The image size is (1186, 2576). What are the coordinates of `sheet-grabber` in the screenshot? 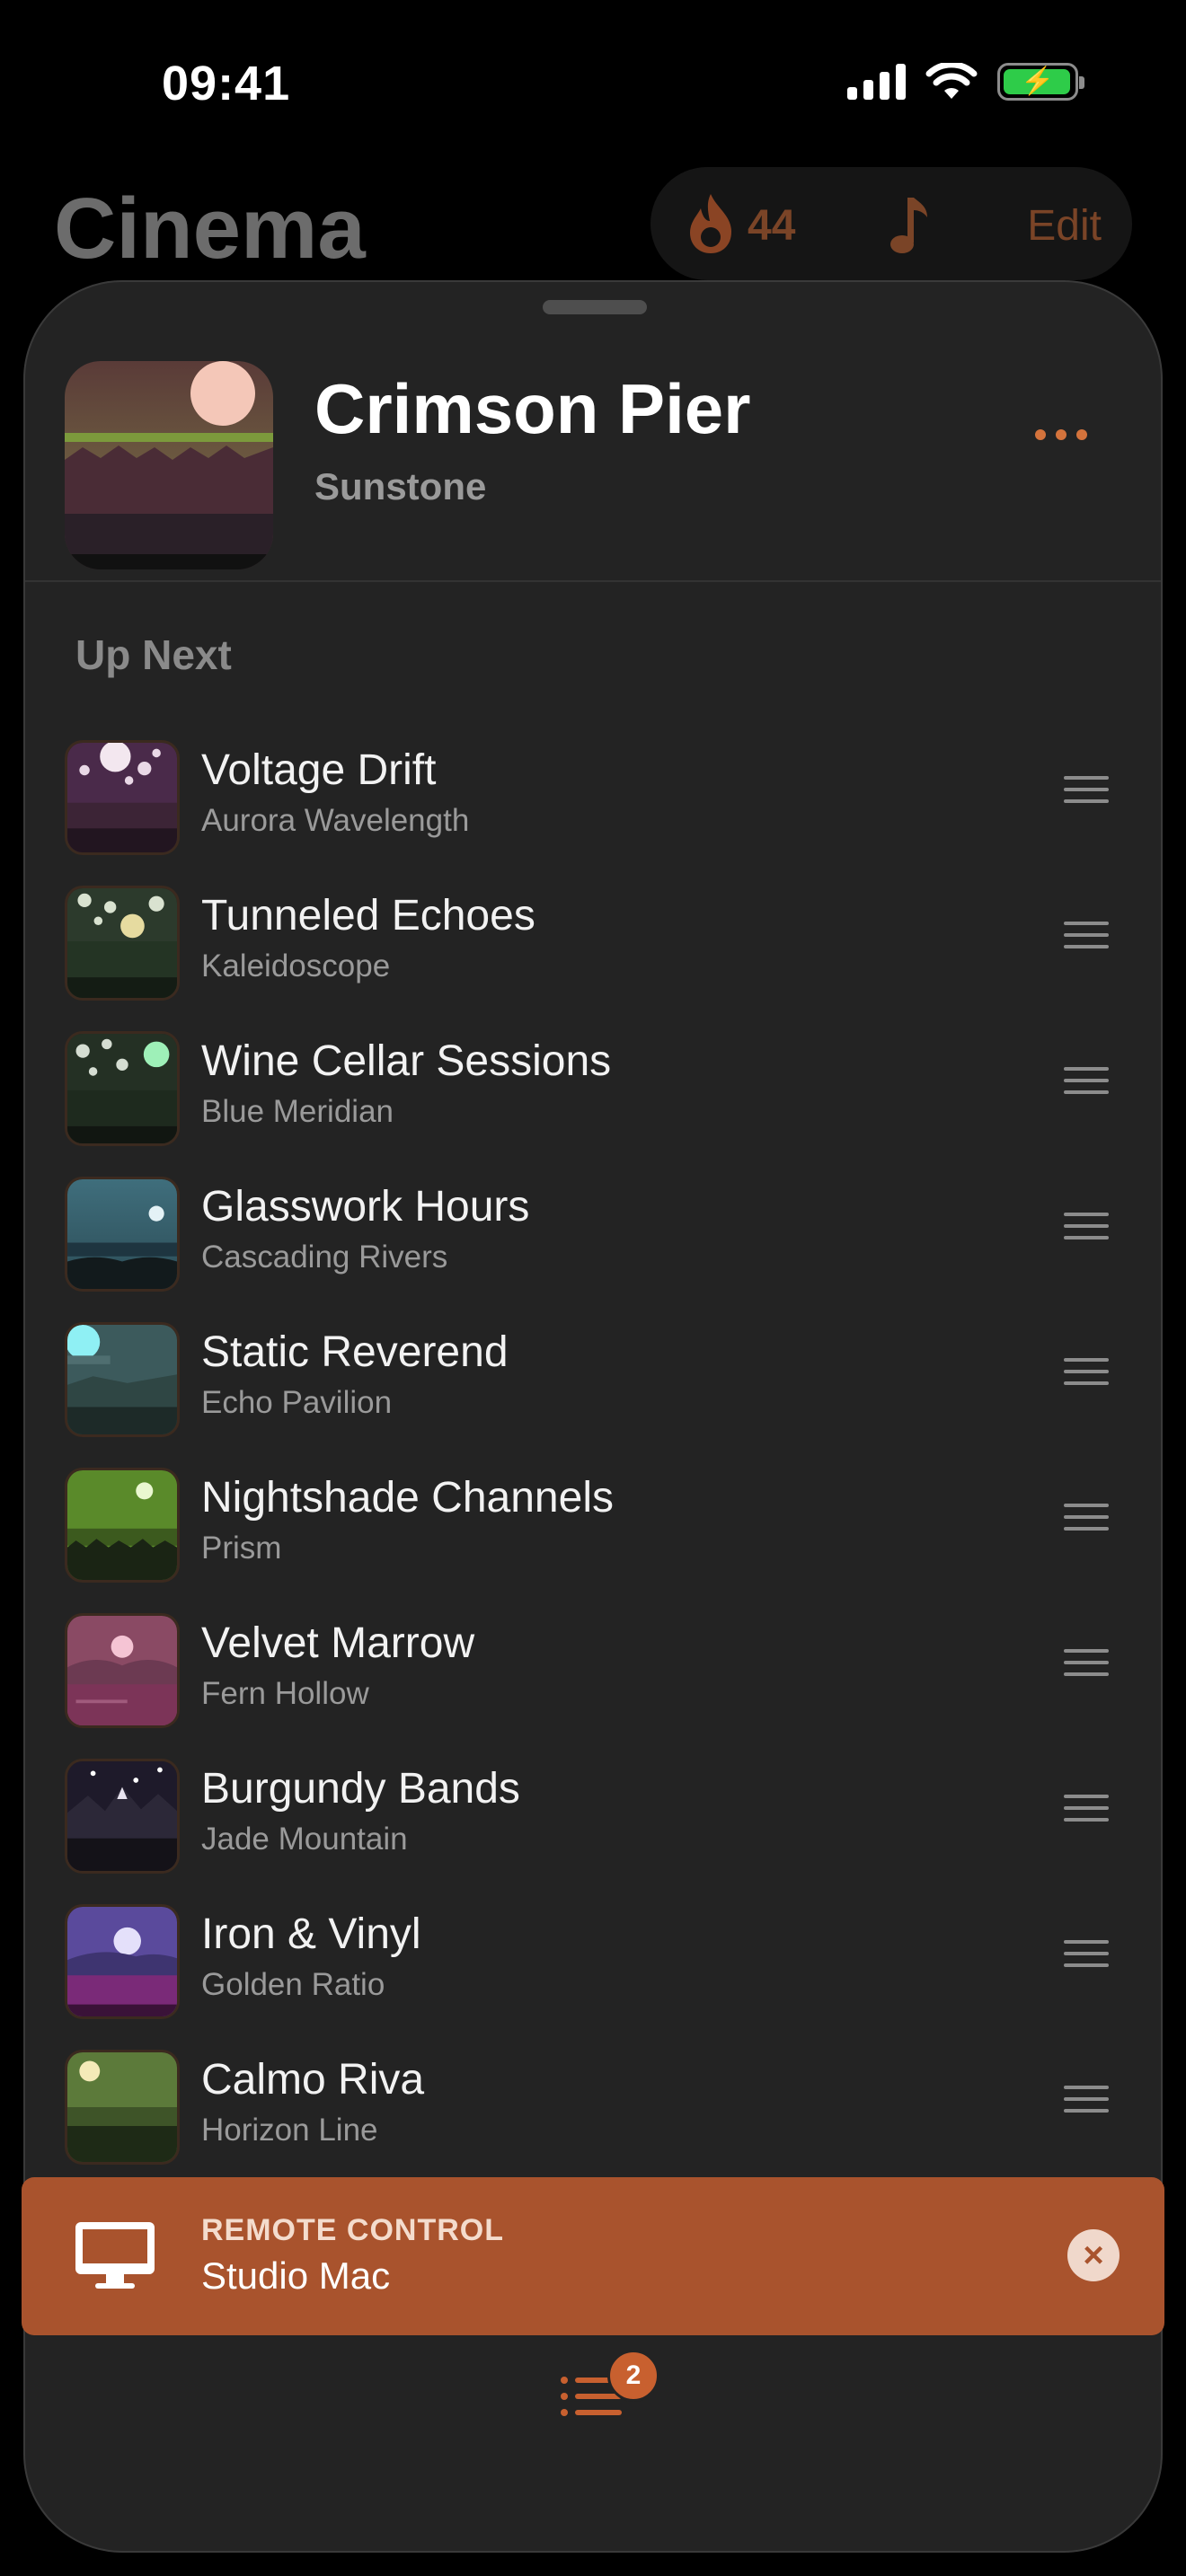 It's located at (595, 307).